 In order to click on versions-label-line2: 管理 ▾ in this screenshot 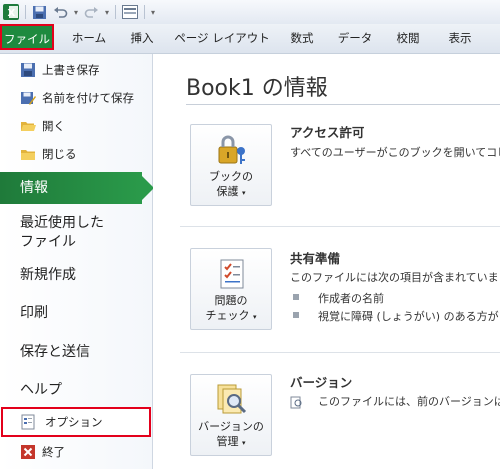, I will do `click(231, 442)`.